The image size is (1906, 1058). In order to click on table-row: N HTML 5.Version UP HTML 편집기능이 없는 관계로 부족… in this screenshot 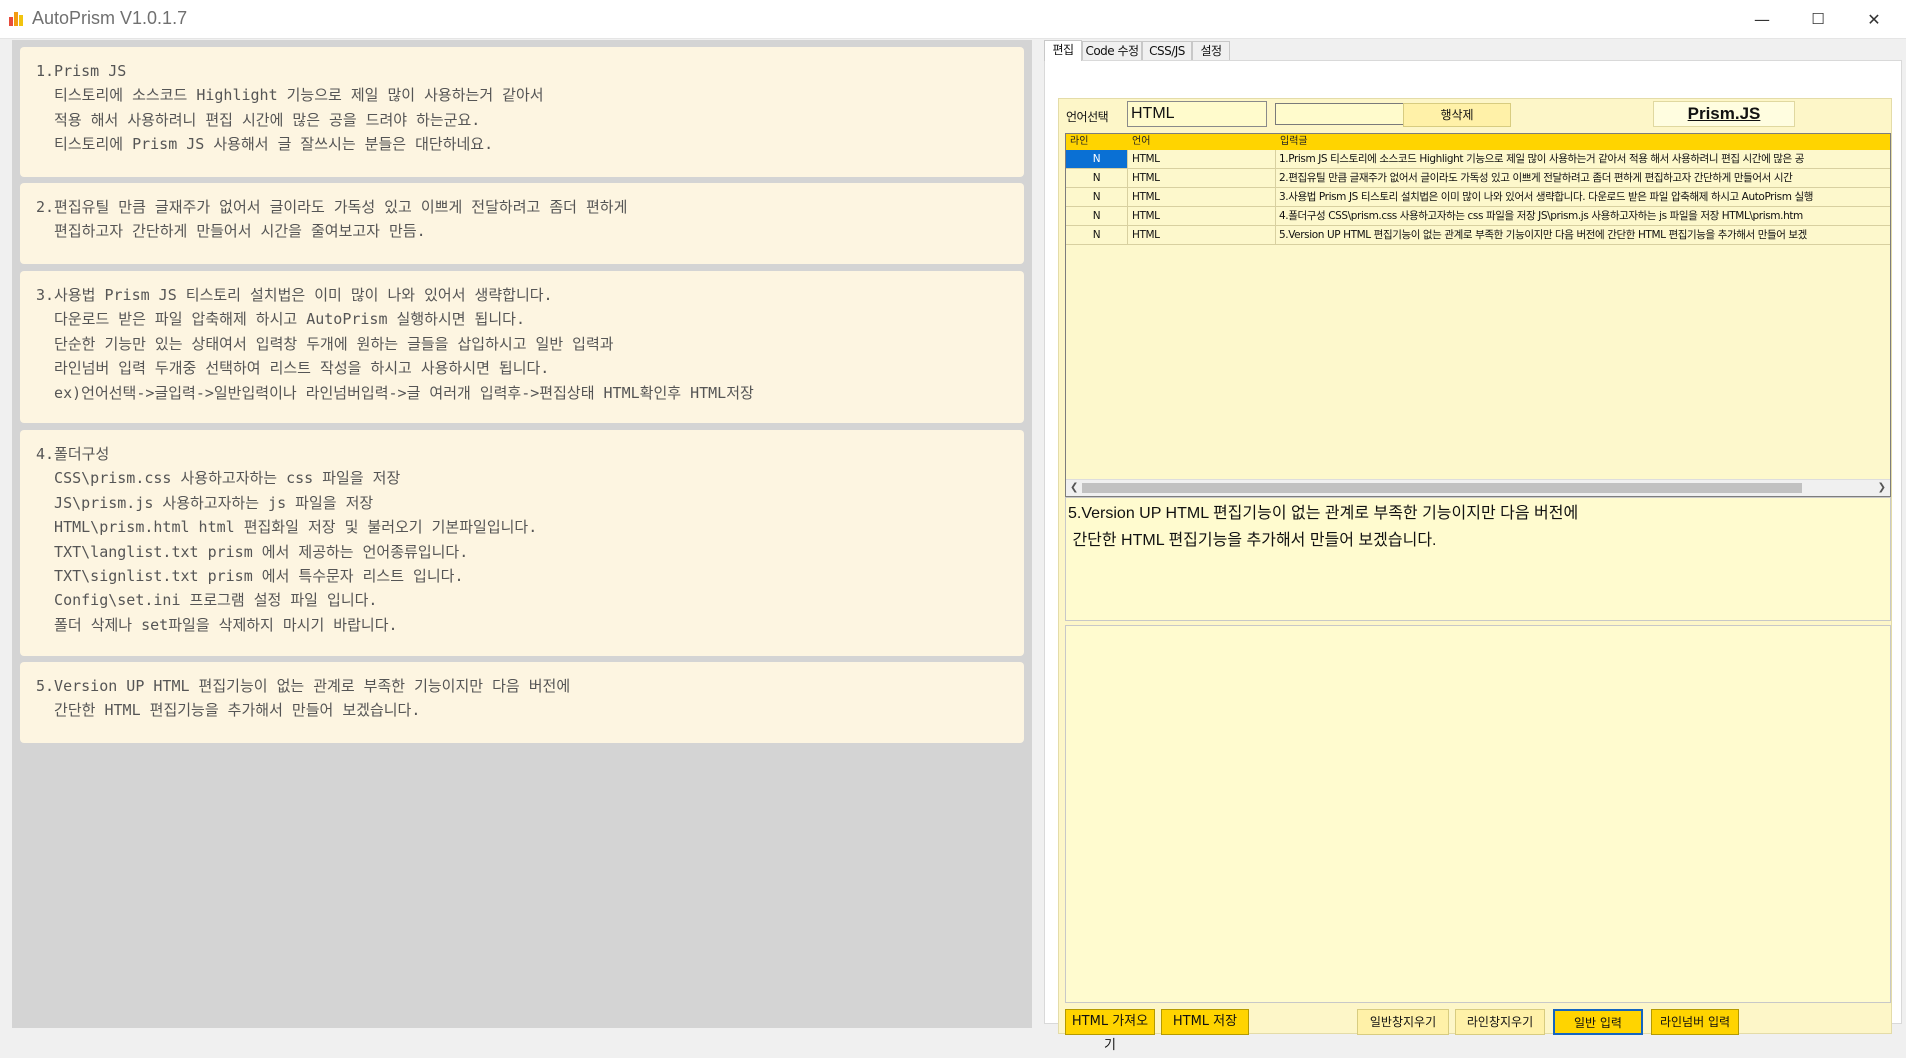, I will do `click(1478, 235)`.